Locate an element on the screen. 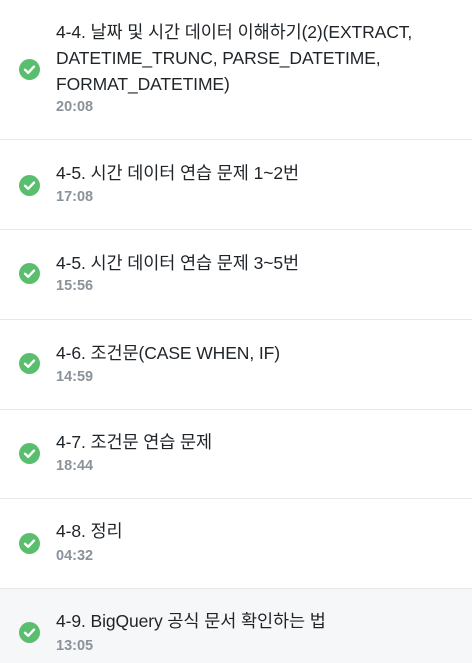  lesson-duration: 04:32 is located at coordinates (75, 556).